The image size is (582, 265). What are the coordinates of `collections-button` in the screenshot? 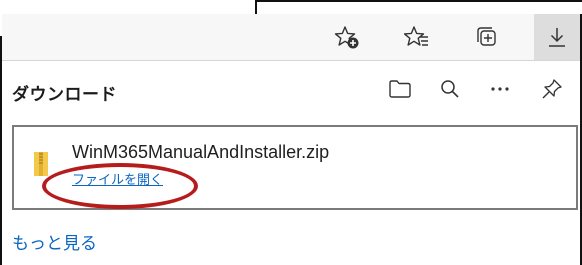 It's located at (487, 37).